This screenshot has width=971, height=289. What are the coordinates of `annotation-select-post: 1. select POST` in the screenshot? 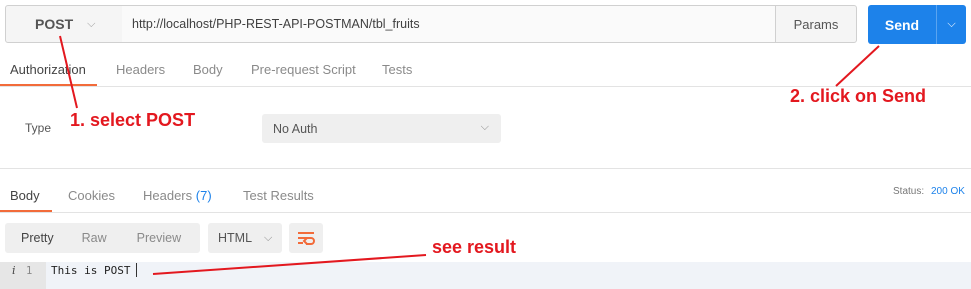 It's located at (133, 120).